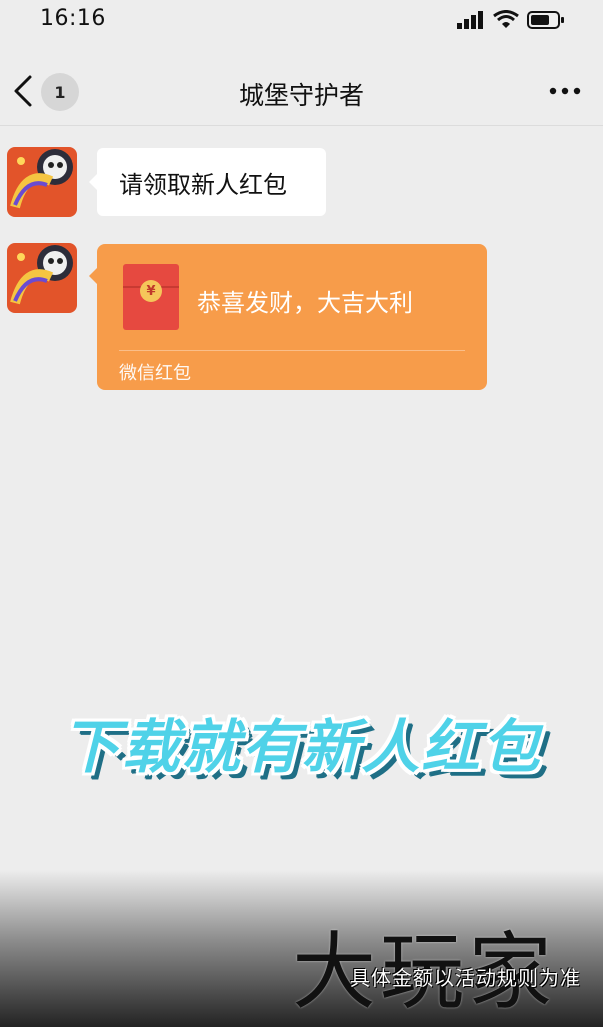 The height and width of the screenshot is (1027, 603). I want to click on signal-icon, so click(470, 20).